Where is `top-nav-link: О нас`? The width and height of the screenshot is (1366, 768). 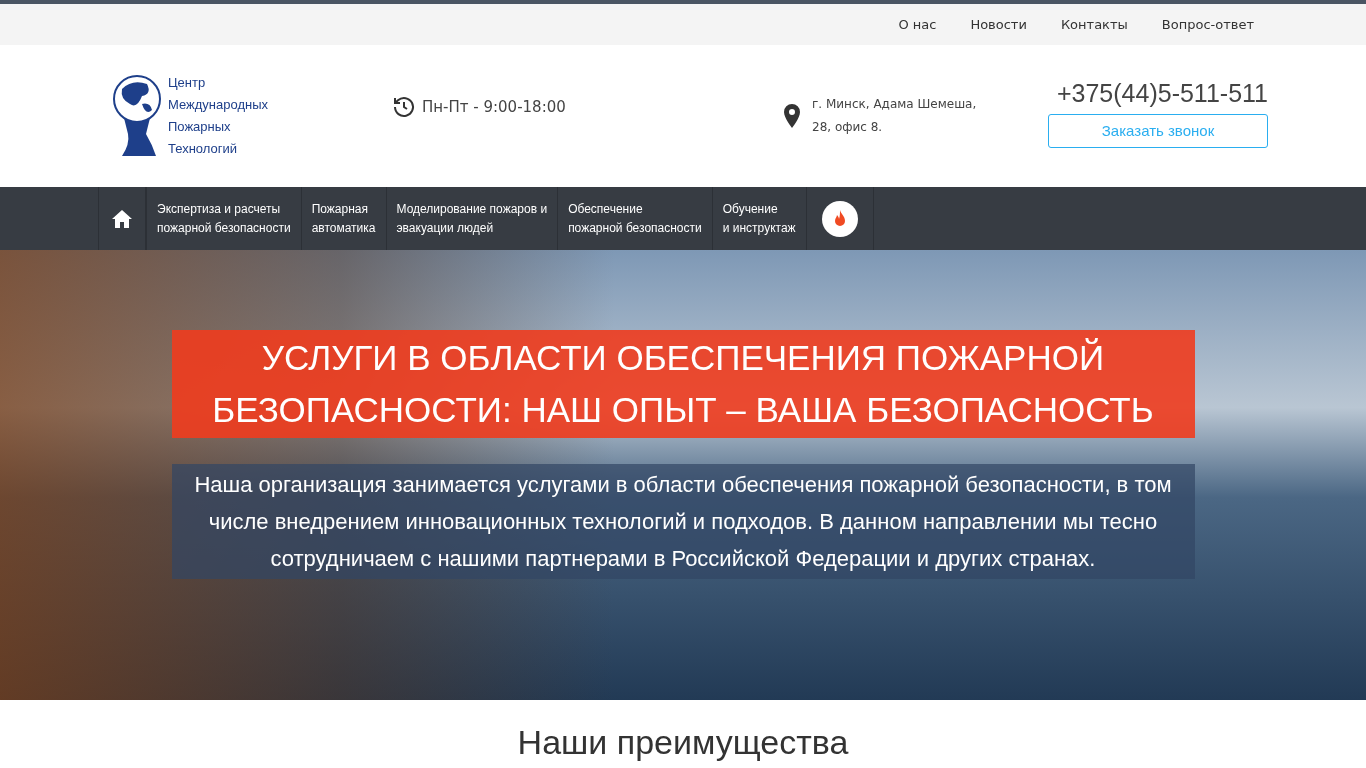
top-nav-link: О нас is located at coordinates (917, 24).